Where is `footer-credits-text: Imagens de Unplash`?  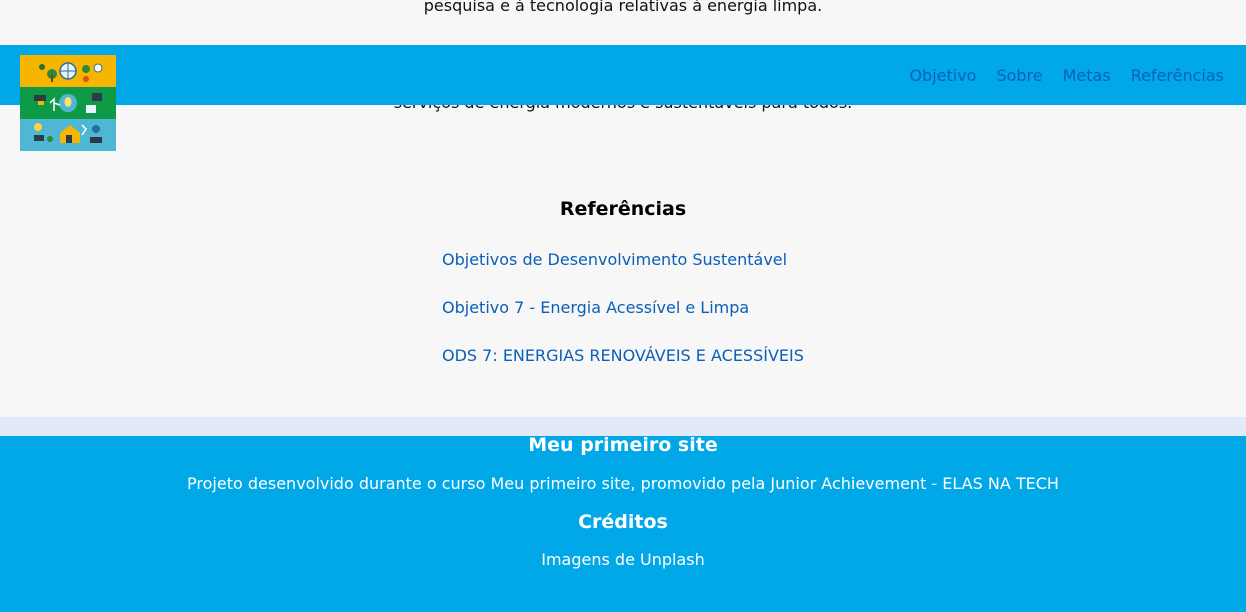
footer-credits-text: Imagens de Unplash is located at coordinates (623, 559).